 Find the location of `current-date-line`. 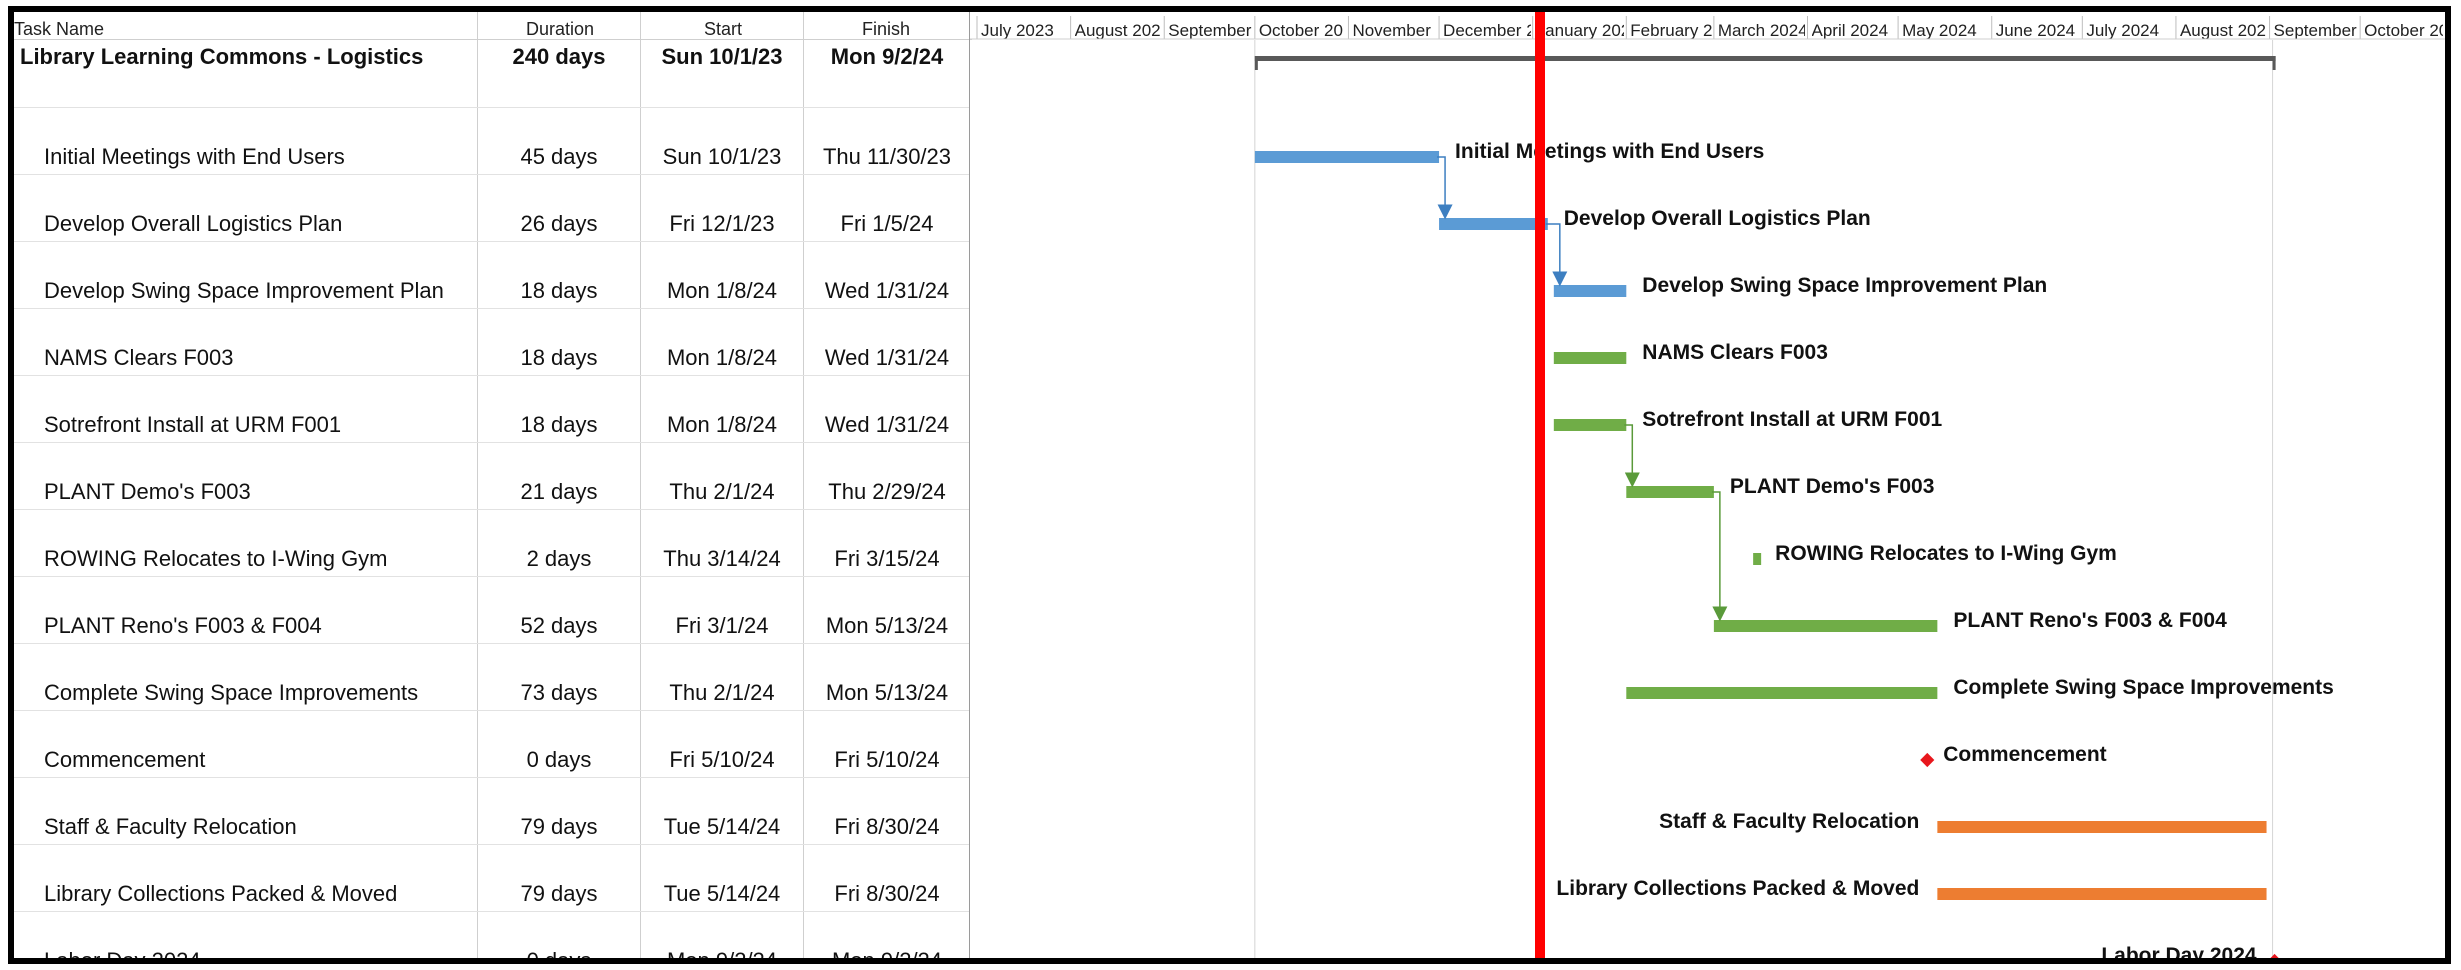

current-date-line is located at coordinates (1540, 485).